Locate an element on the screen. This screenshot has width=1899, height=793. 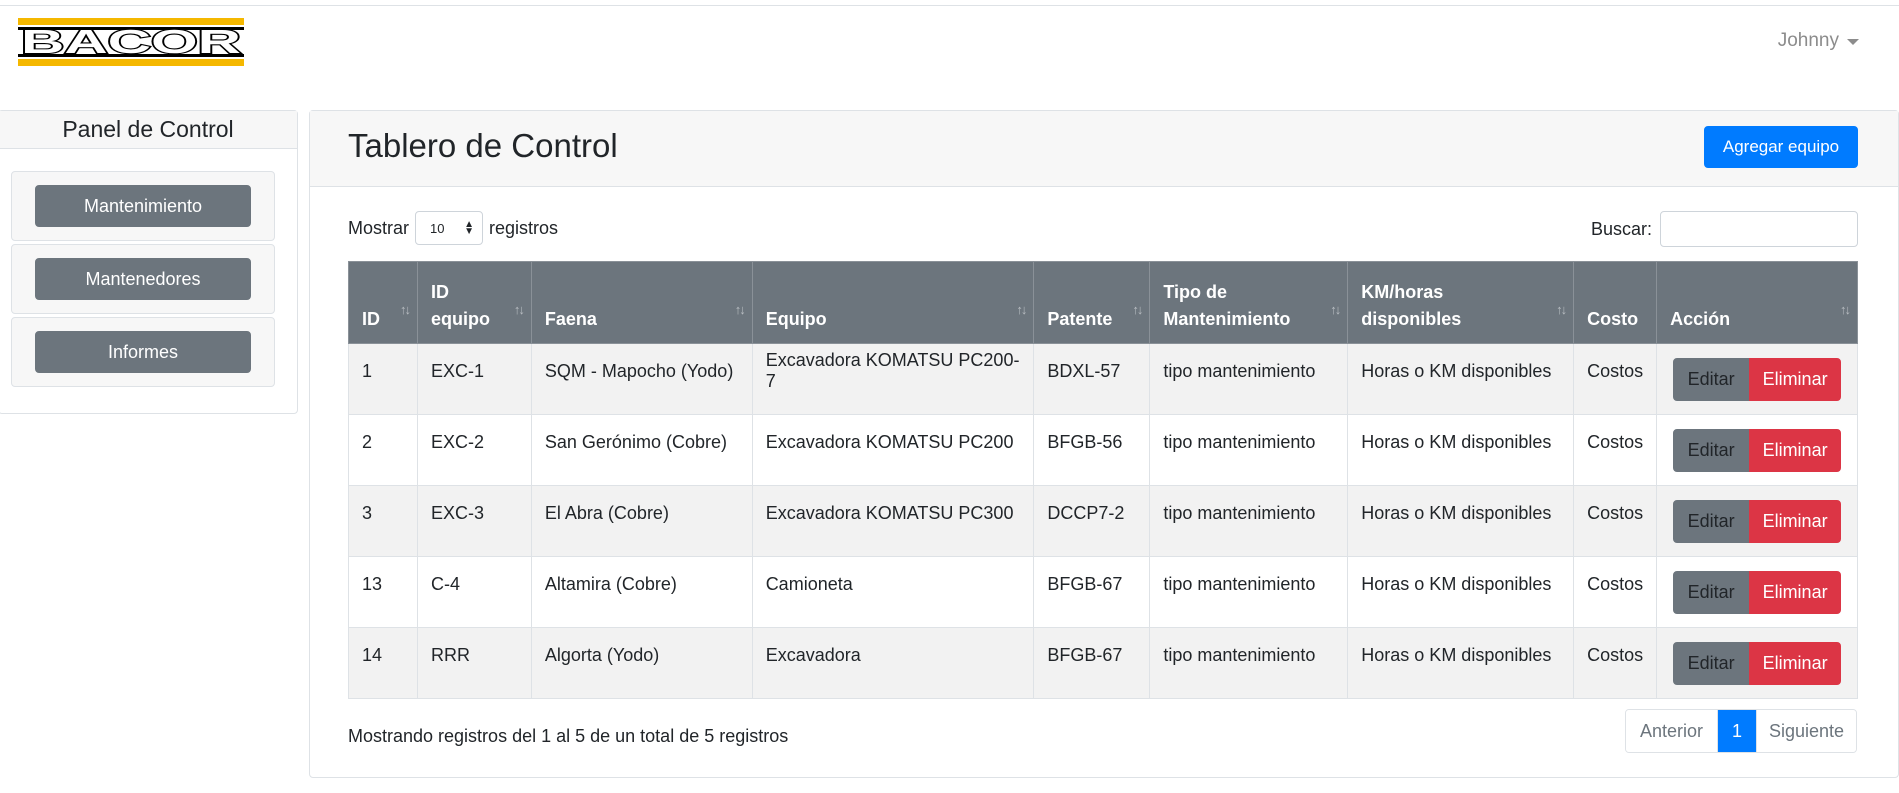
mantenedores-button: Mantenedores is located at coordinates (143, 279).